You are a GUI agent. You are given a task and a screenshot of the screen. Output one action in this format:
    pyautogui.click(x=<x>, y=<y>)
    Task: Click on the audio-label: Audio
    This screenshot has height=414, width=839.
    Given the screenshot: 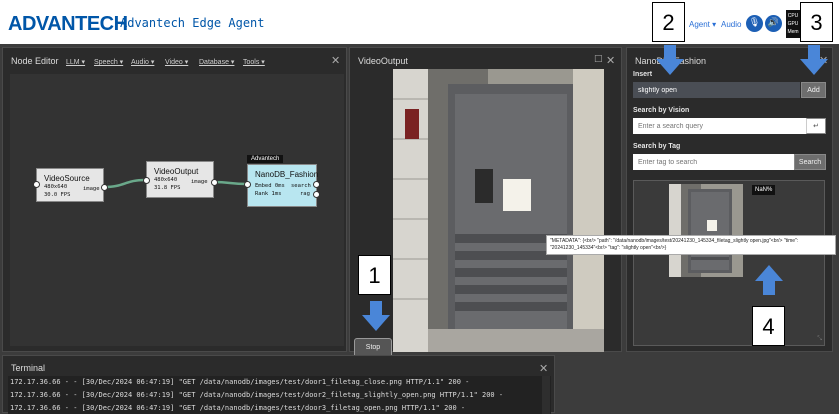 What is the action you would take?
    pyautogui.click(x=731, y=24)
    